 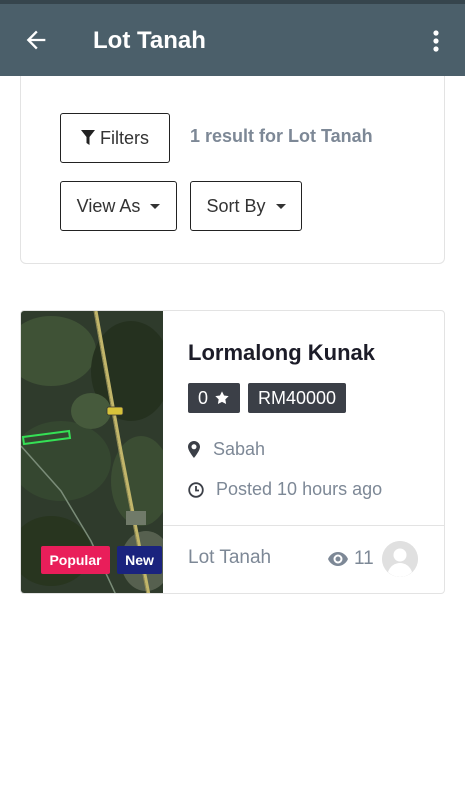 What do you see at coordinates (364, 558) in the screenshot?
I see `view-count-value: 11` at bounding box center [364, 558].